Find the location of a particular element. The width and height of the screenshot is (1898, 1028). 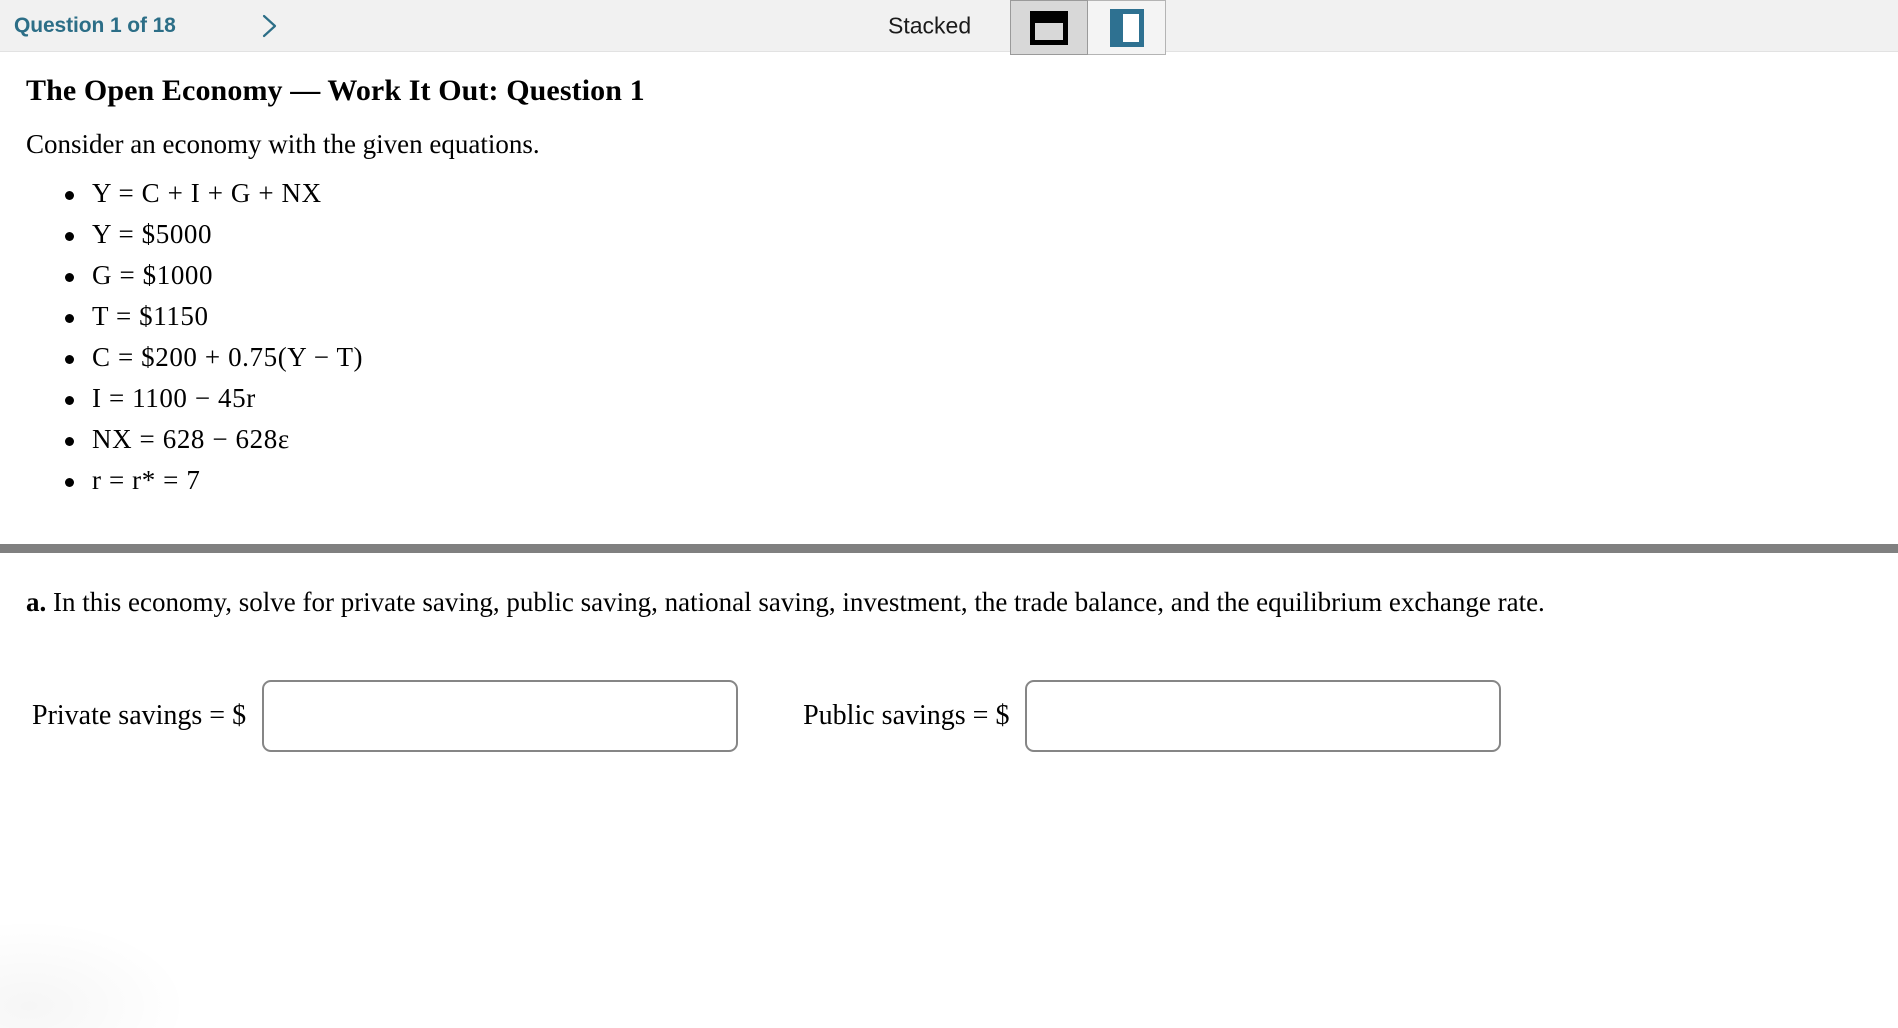

top-toolbar: Question 1 of 18 Stacked is located at coordinates (949, 27).